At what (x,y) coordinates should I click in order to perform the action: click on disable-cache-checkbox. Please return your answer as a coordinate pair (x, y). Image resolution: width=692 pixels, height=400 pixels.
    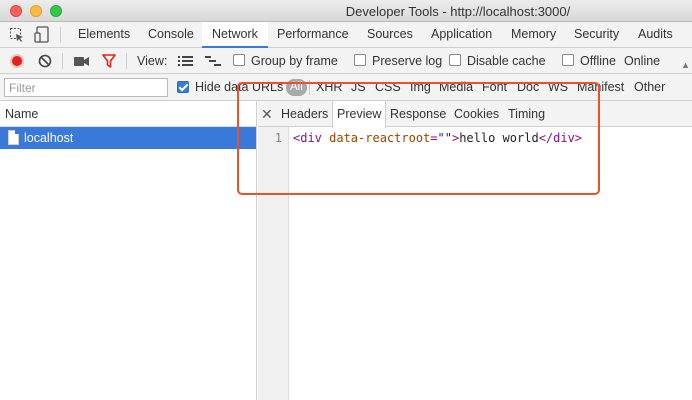
    Looking at the image, I should click on (455, 60).